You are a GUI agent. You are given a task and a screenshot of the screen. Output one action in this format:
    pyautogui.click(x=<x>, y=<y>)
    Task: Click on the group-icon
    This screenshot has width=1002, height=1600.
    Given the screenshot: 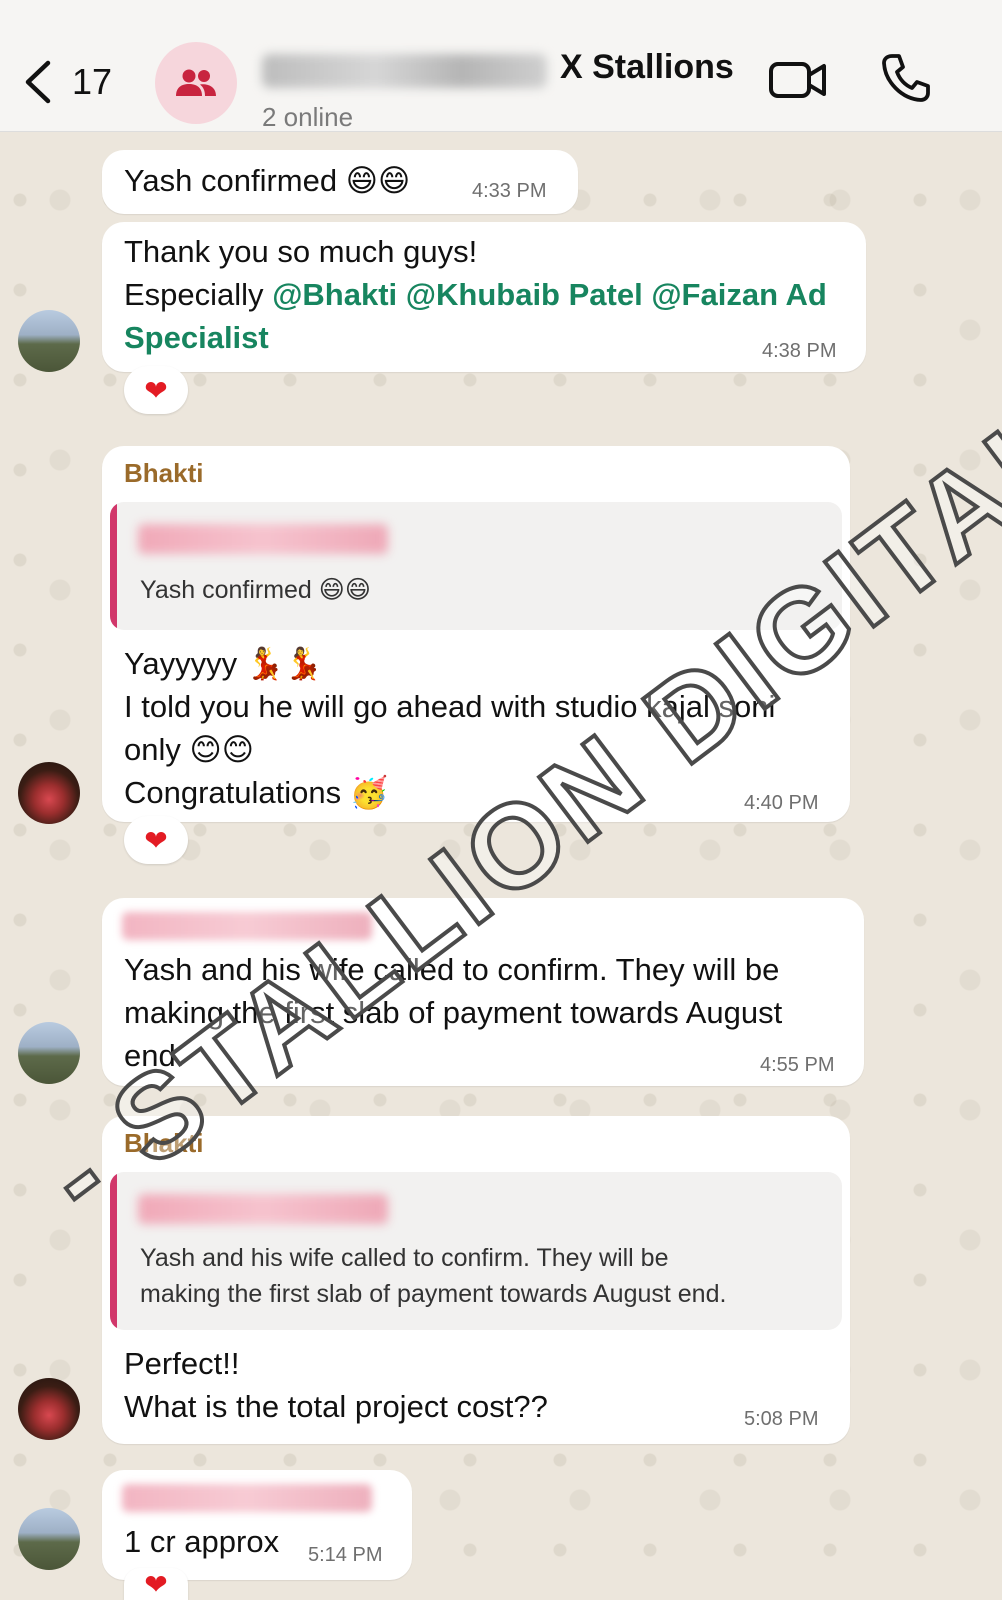 What is the action you would take?
    pyautogui.click(x=196, y=82)
    